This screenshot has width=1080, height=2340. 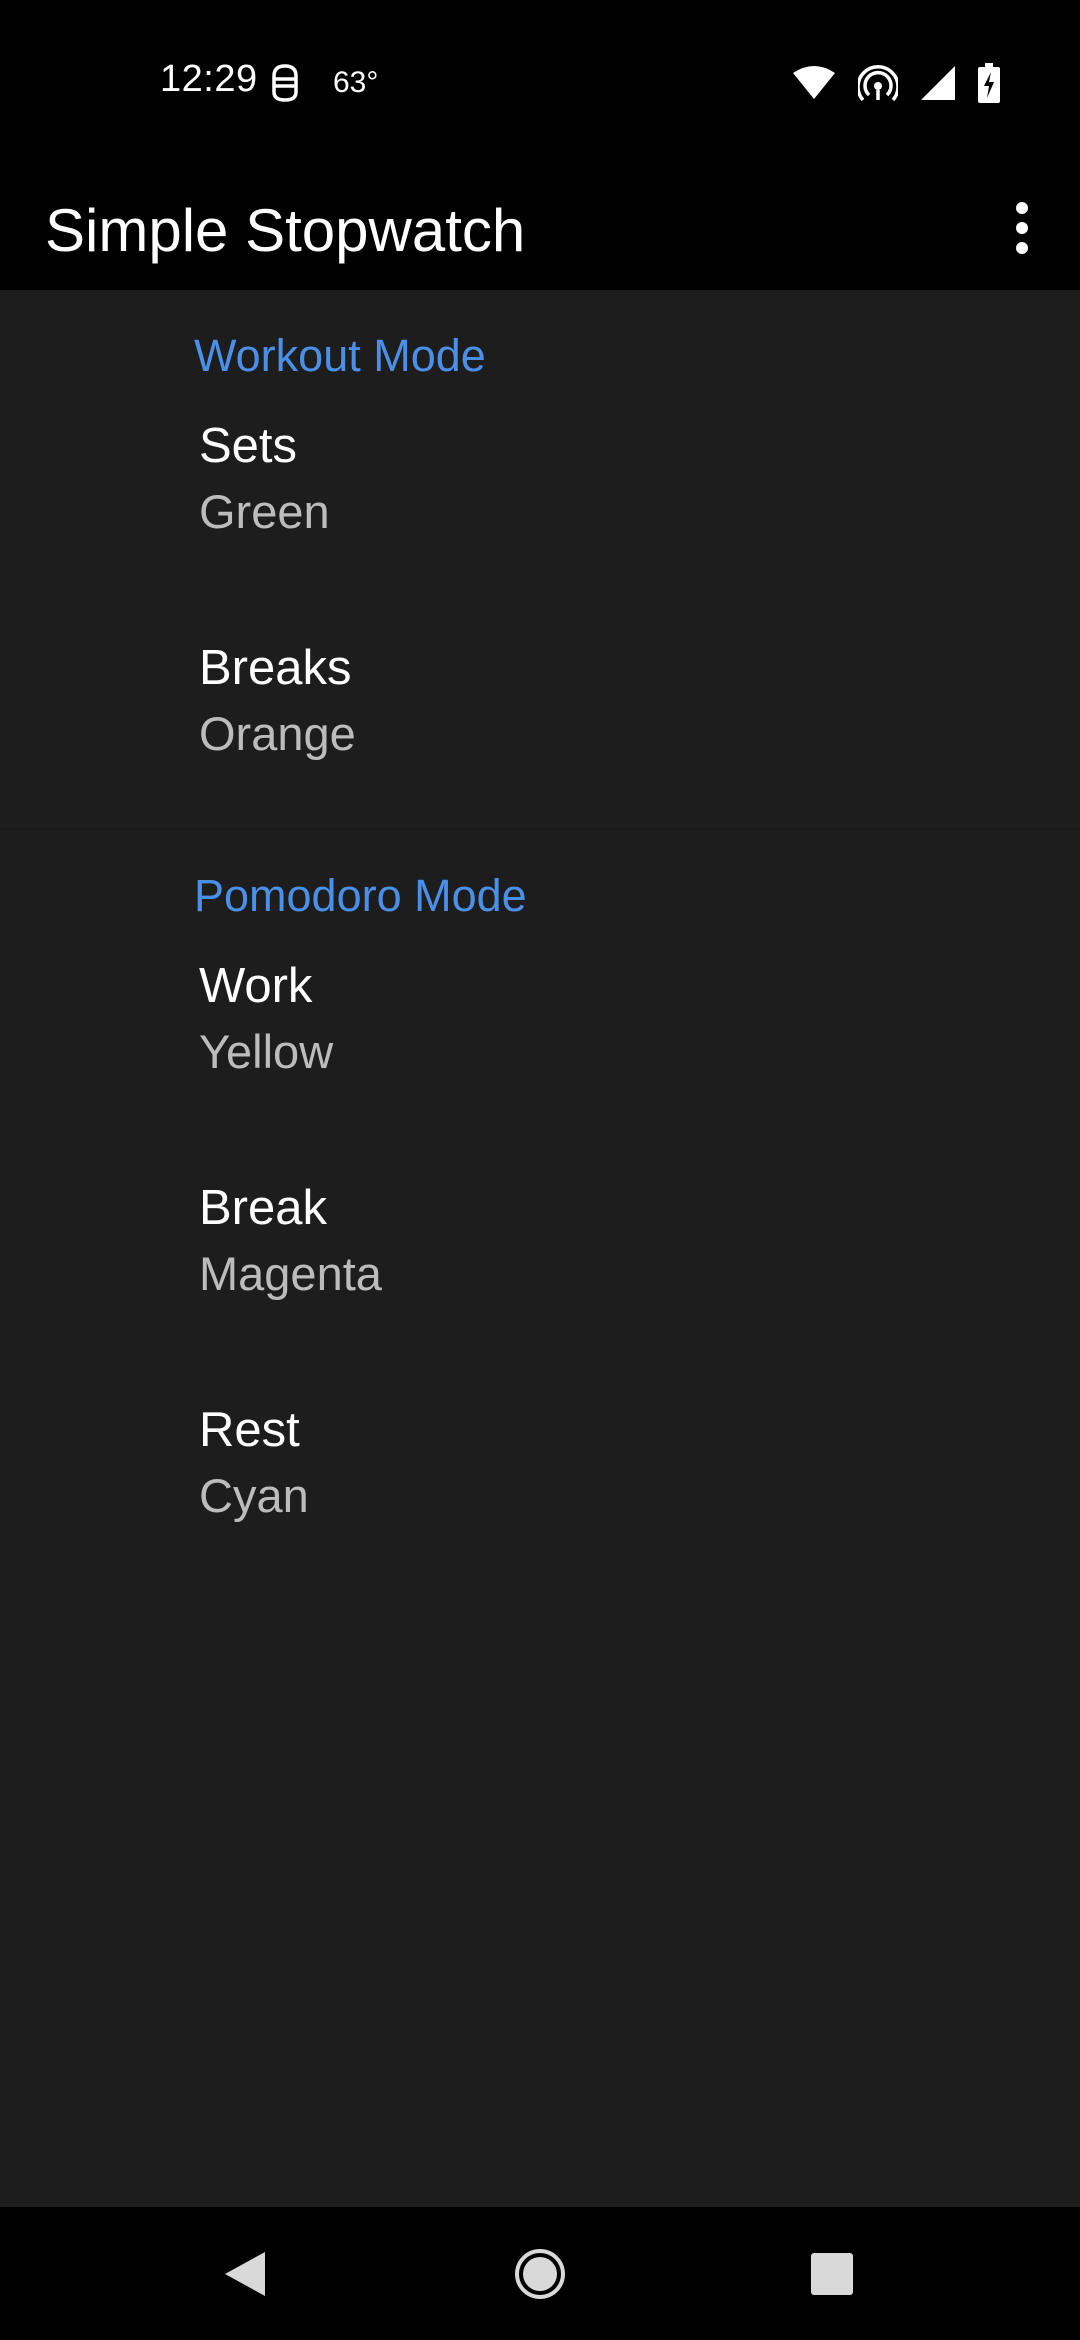 I want to click on preference-rest: Rest Cyan, so click(x=540, y=1512).